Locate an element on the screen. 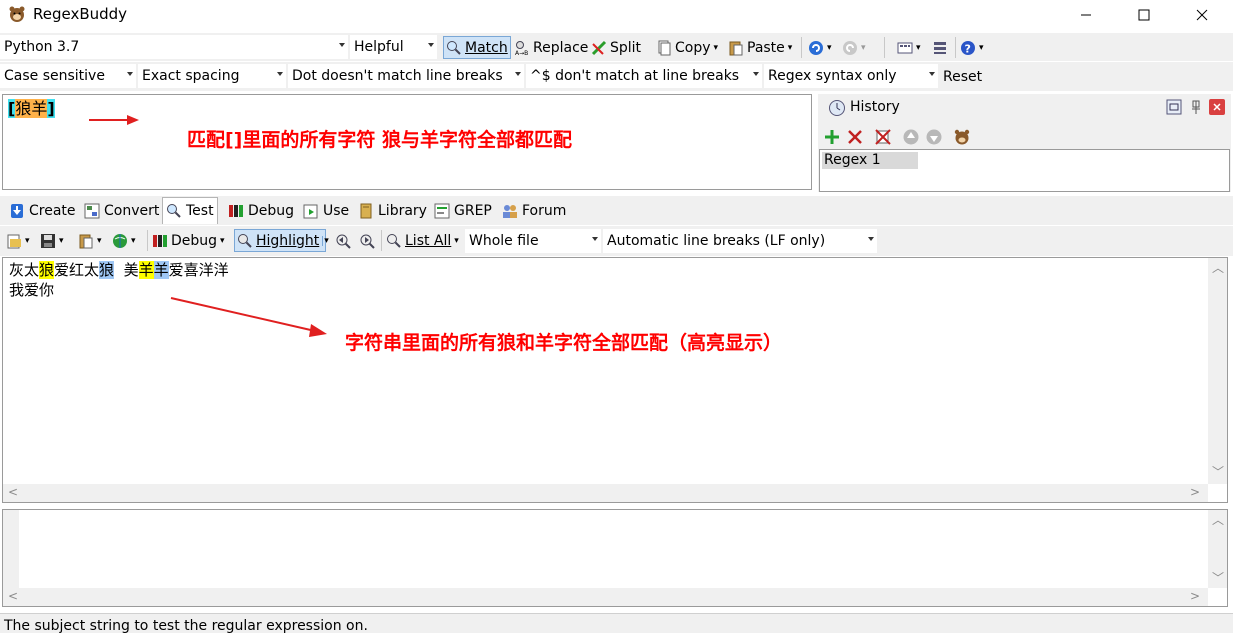 The width and height of the screenshot is (1233, 633). history-list: Regex 1 is located at coordinates (1024, 170).